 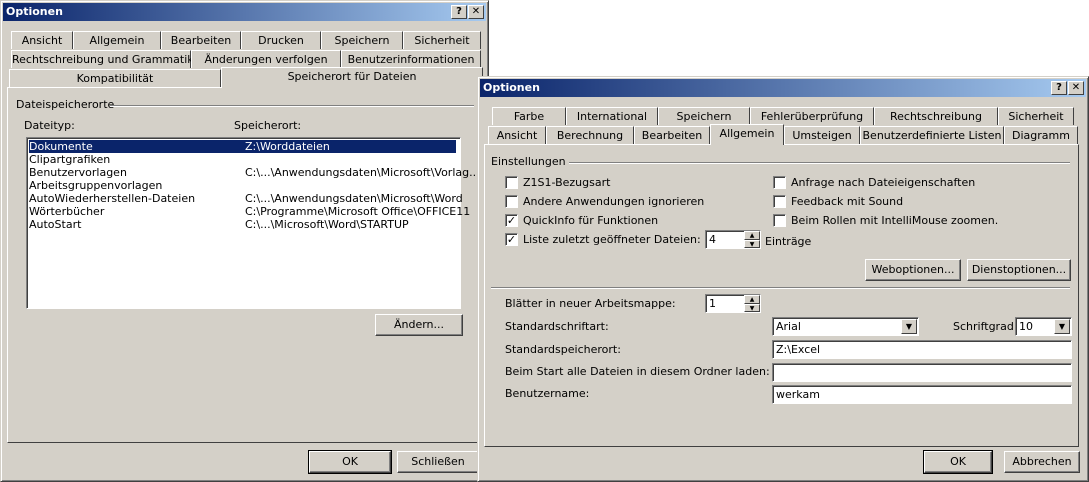 I want to click on tab-benutzerinformationen: Benutzerinformationen, so click(x=411, y=59).